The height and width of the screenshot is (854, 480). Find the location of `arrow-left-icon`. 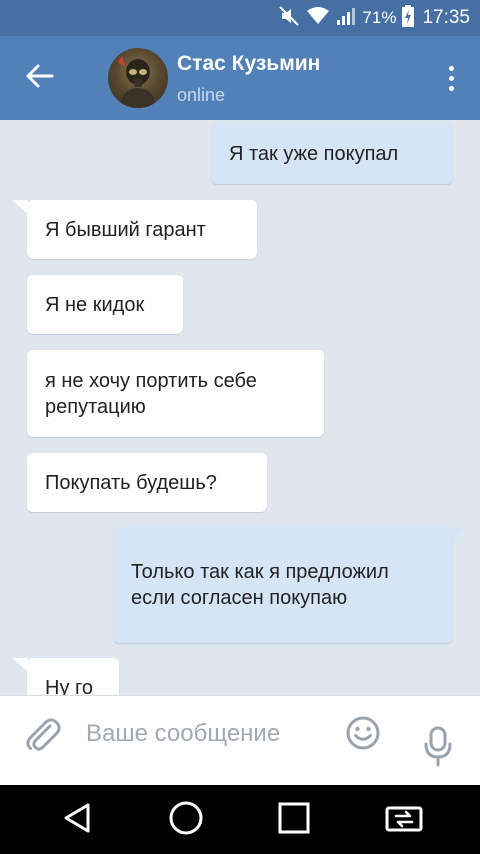

arrow-left-icon is located at coordinates (40, 78).